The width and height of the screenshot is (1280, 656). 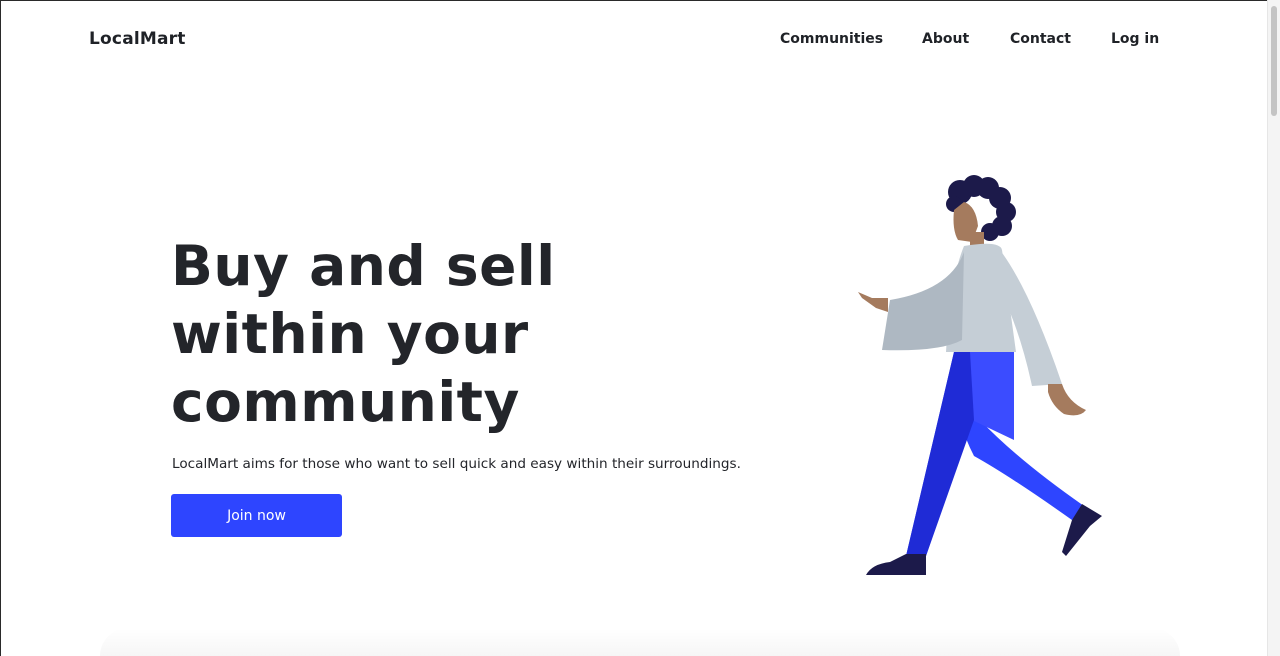 What do you see at coordinates (640, 642) in the screenshot?
I see `section-card-edge` at bounding box center [640, 642].